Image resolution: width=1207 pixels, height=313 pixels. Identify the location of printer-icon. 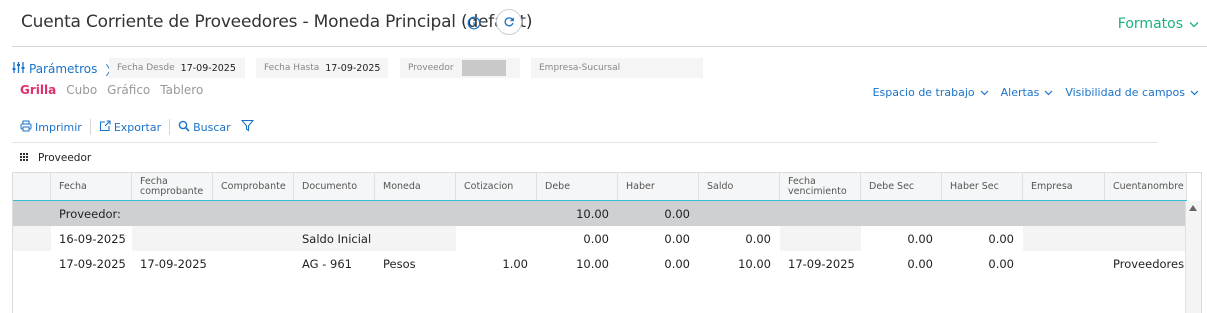
(26, 127).